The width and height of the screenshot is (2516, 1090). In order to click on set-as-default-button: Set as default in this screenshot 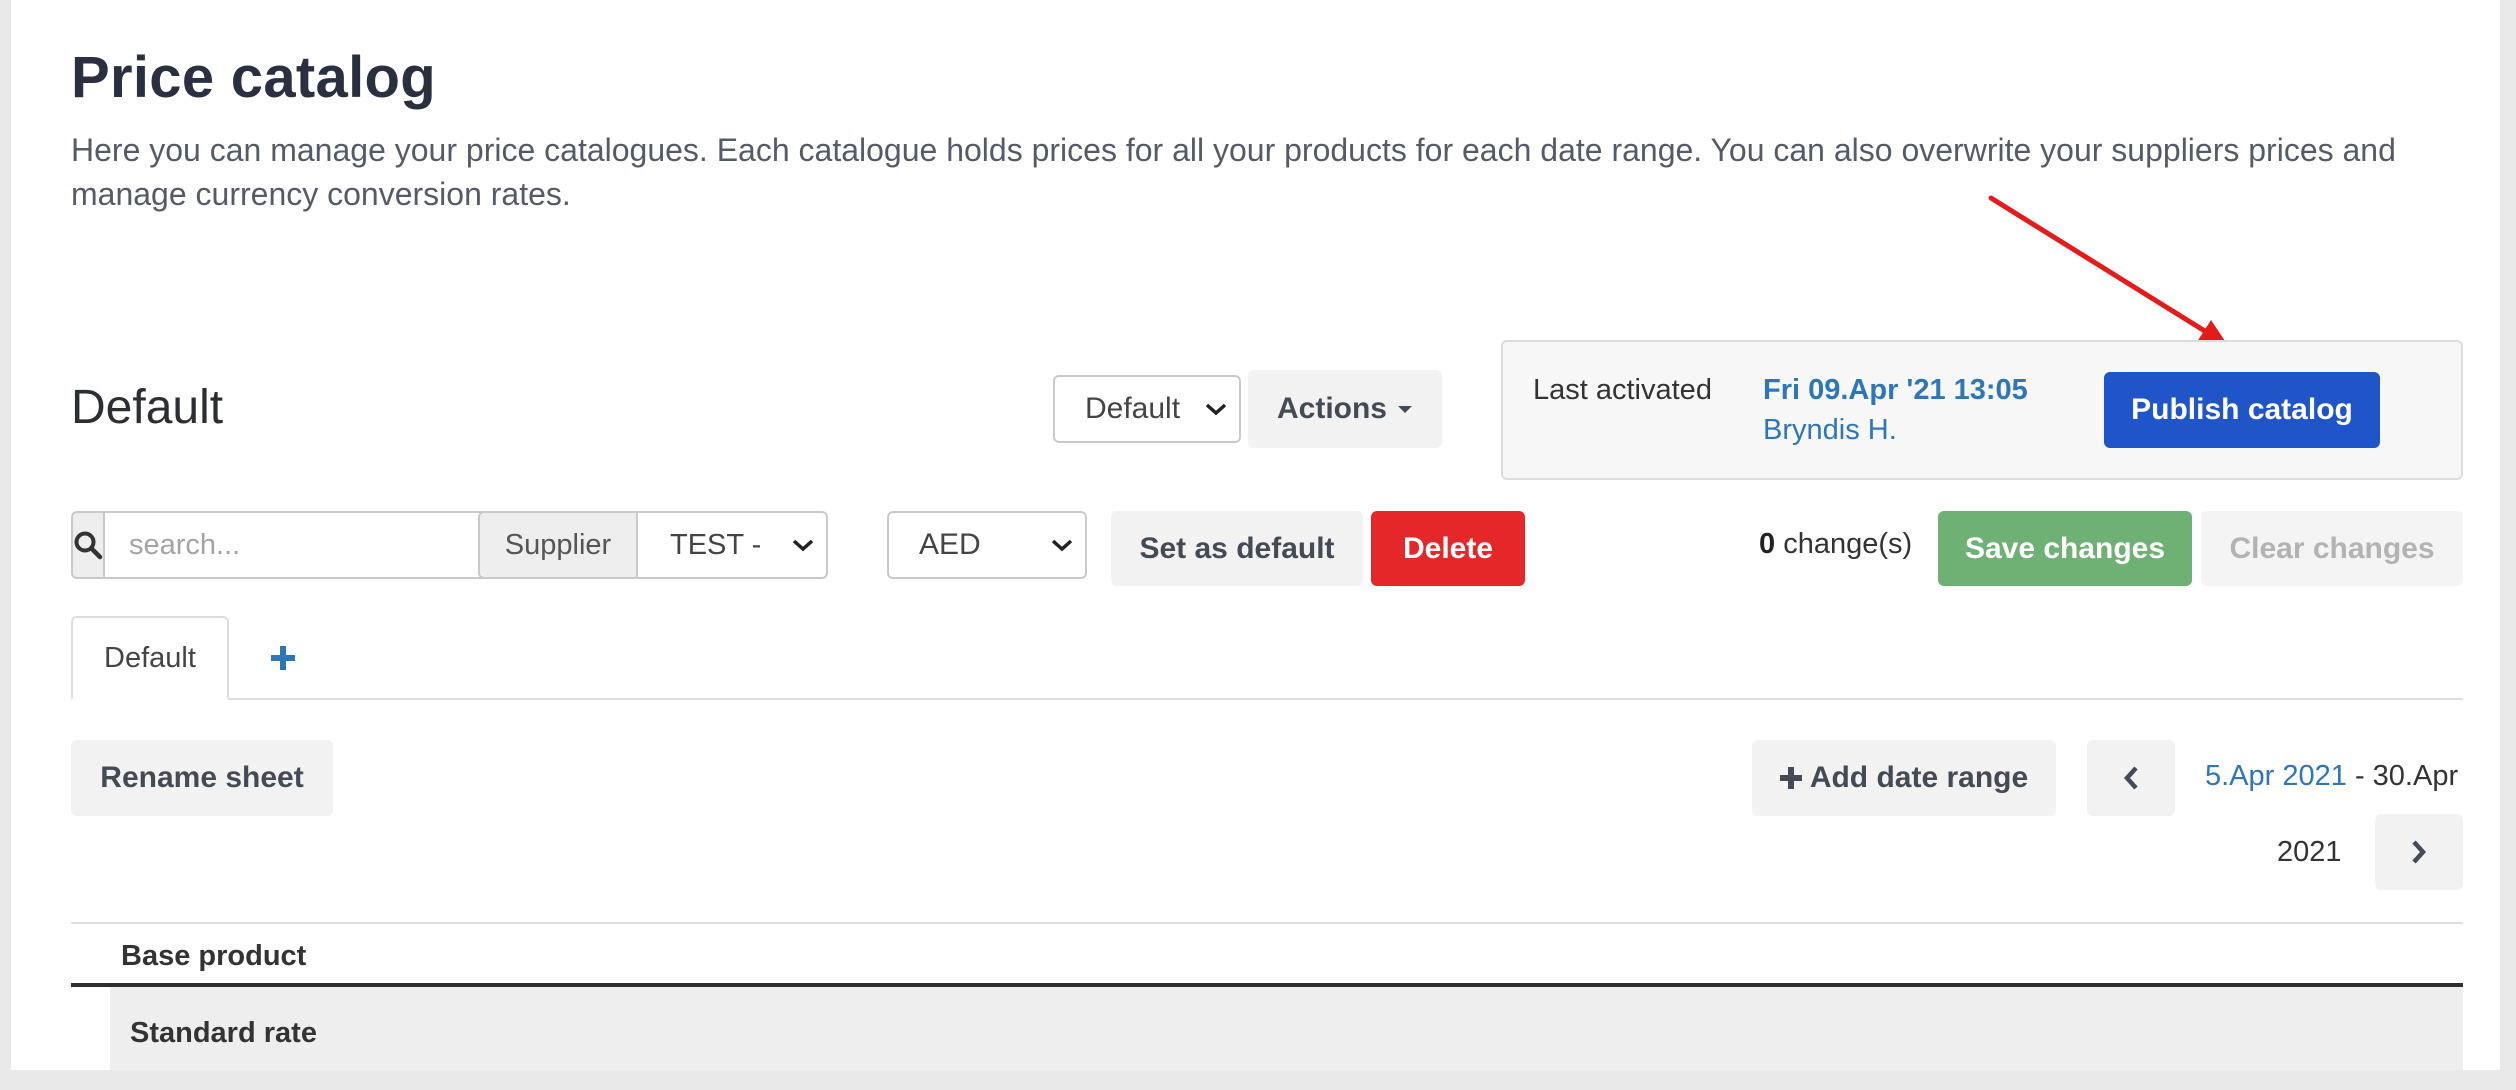, I will do `click(1237, 548)`.